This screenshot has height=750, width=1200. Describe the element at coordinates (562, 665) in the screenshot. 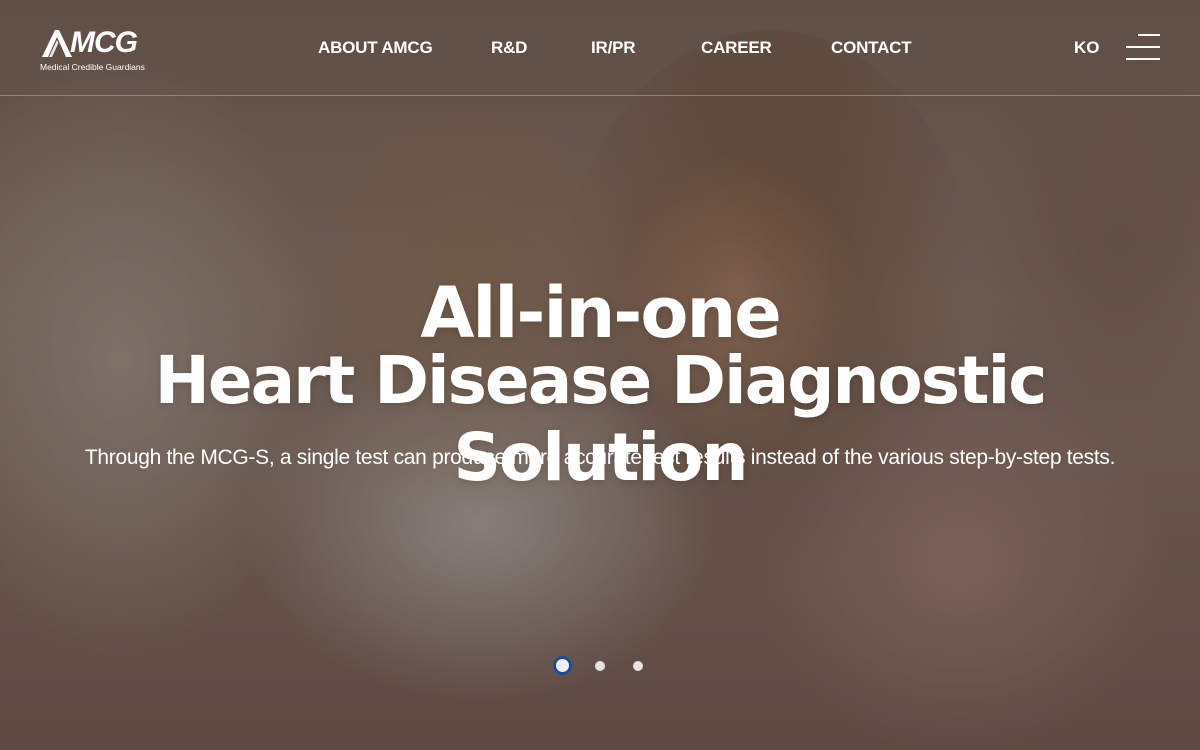

I see `slide-dot-1-active` at that location.